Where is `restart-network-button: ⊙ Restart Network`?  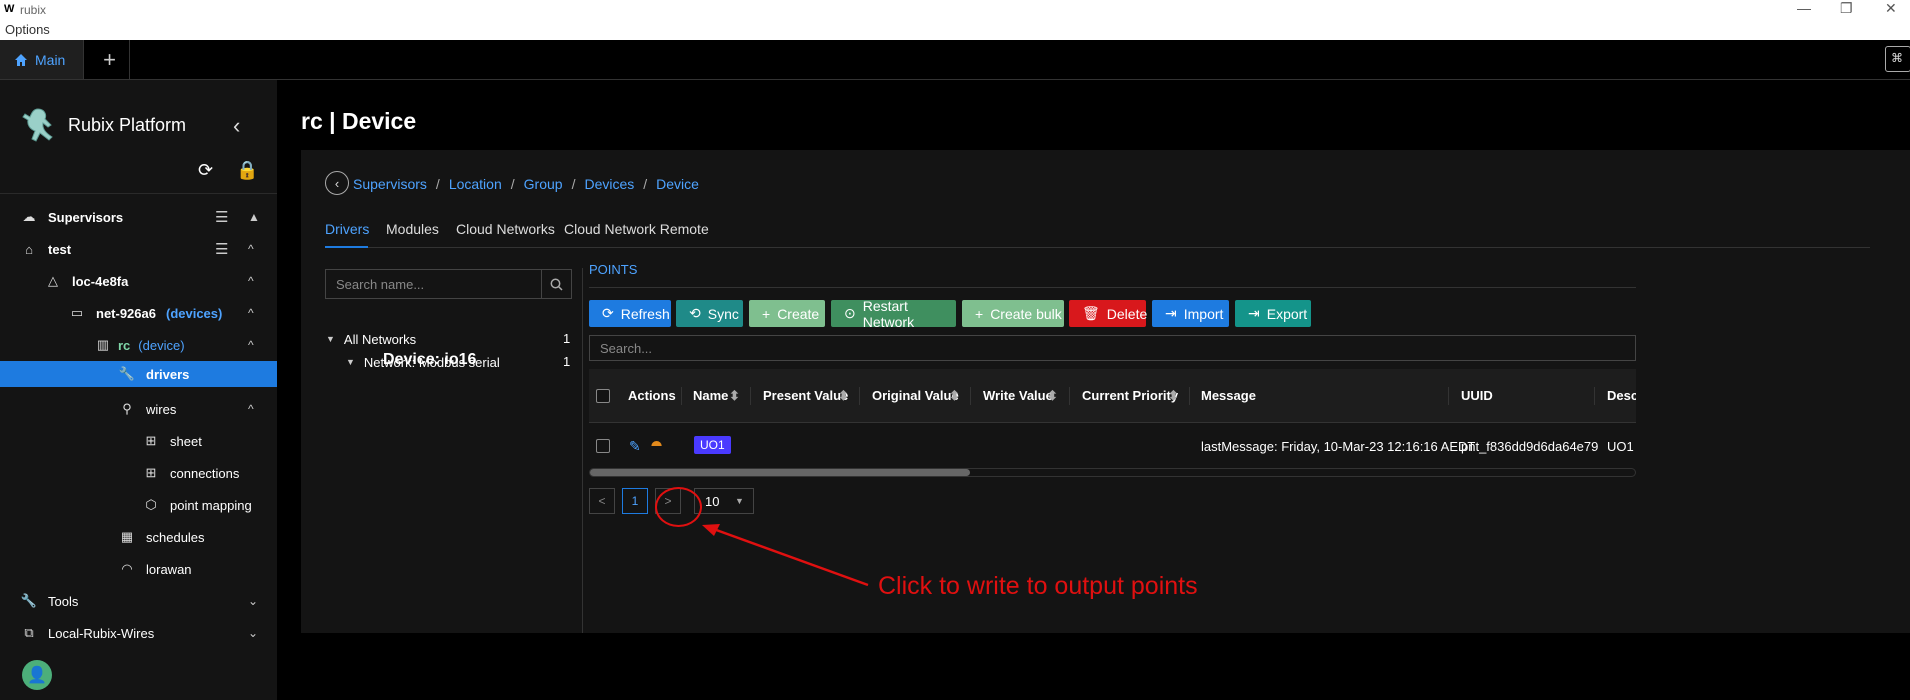
restart-network-button: ⊙ Restart Network is located at coordinates (893, 314).